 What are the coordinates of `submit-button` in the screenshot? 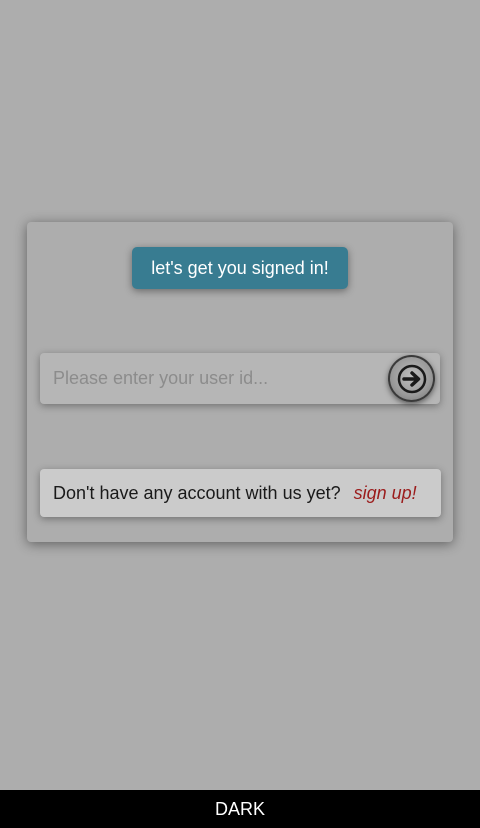 It's located at (411, 378).